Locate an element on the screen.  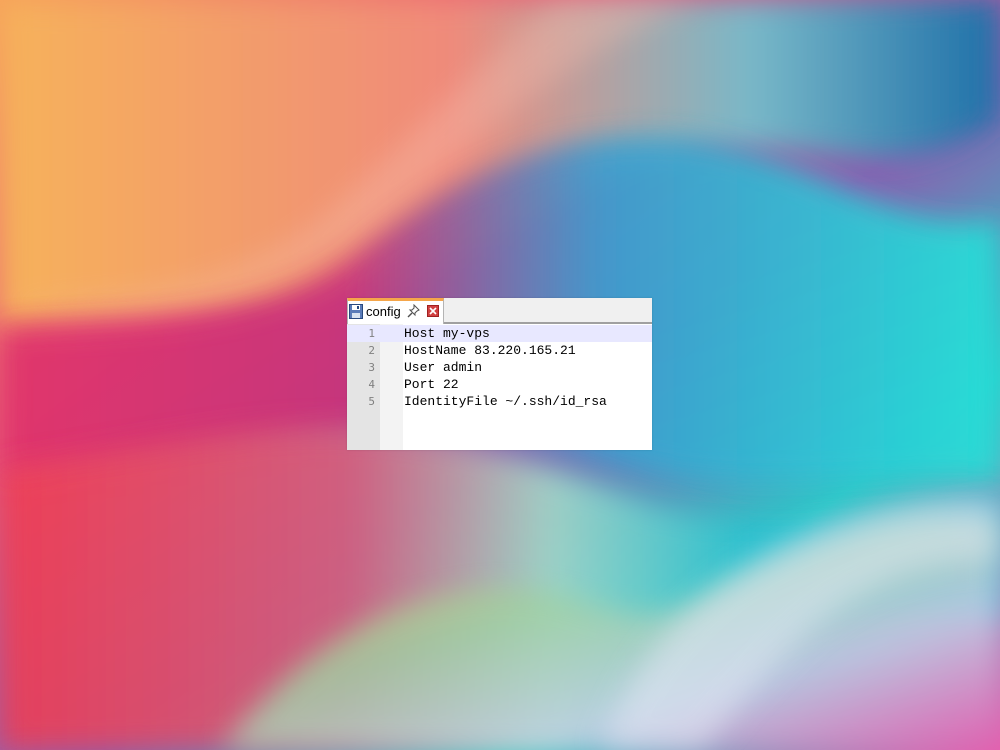
close-icon is located at coordinates (433, 311).